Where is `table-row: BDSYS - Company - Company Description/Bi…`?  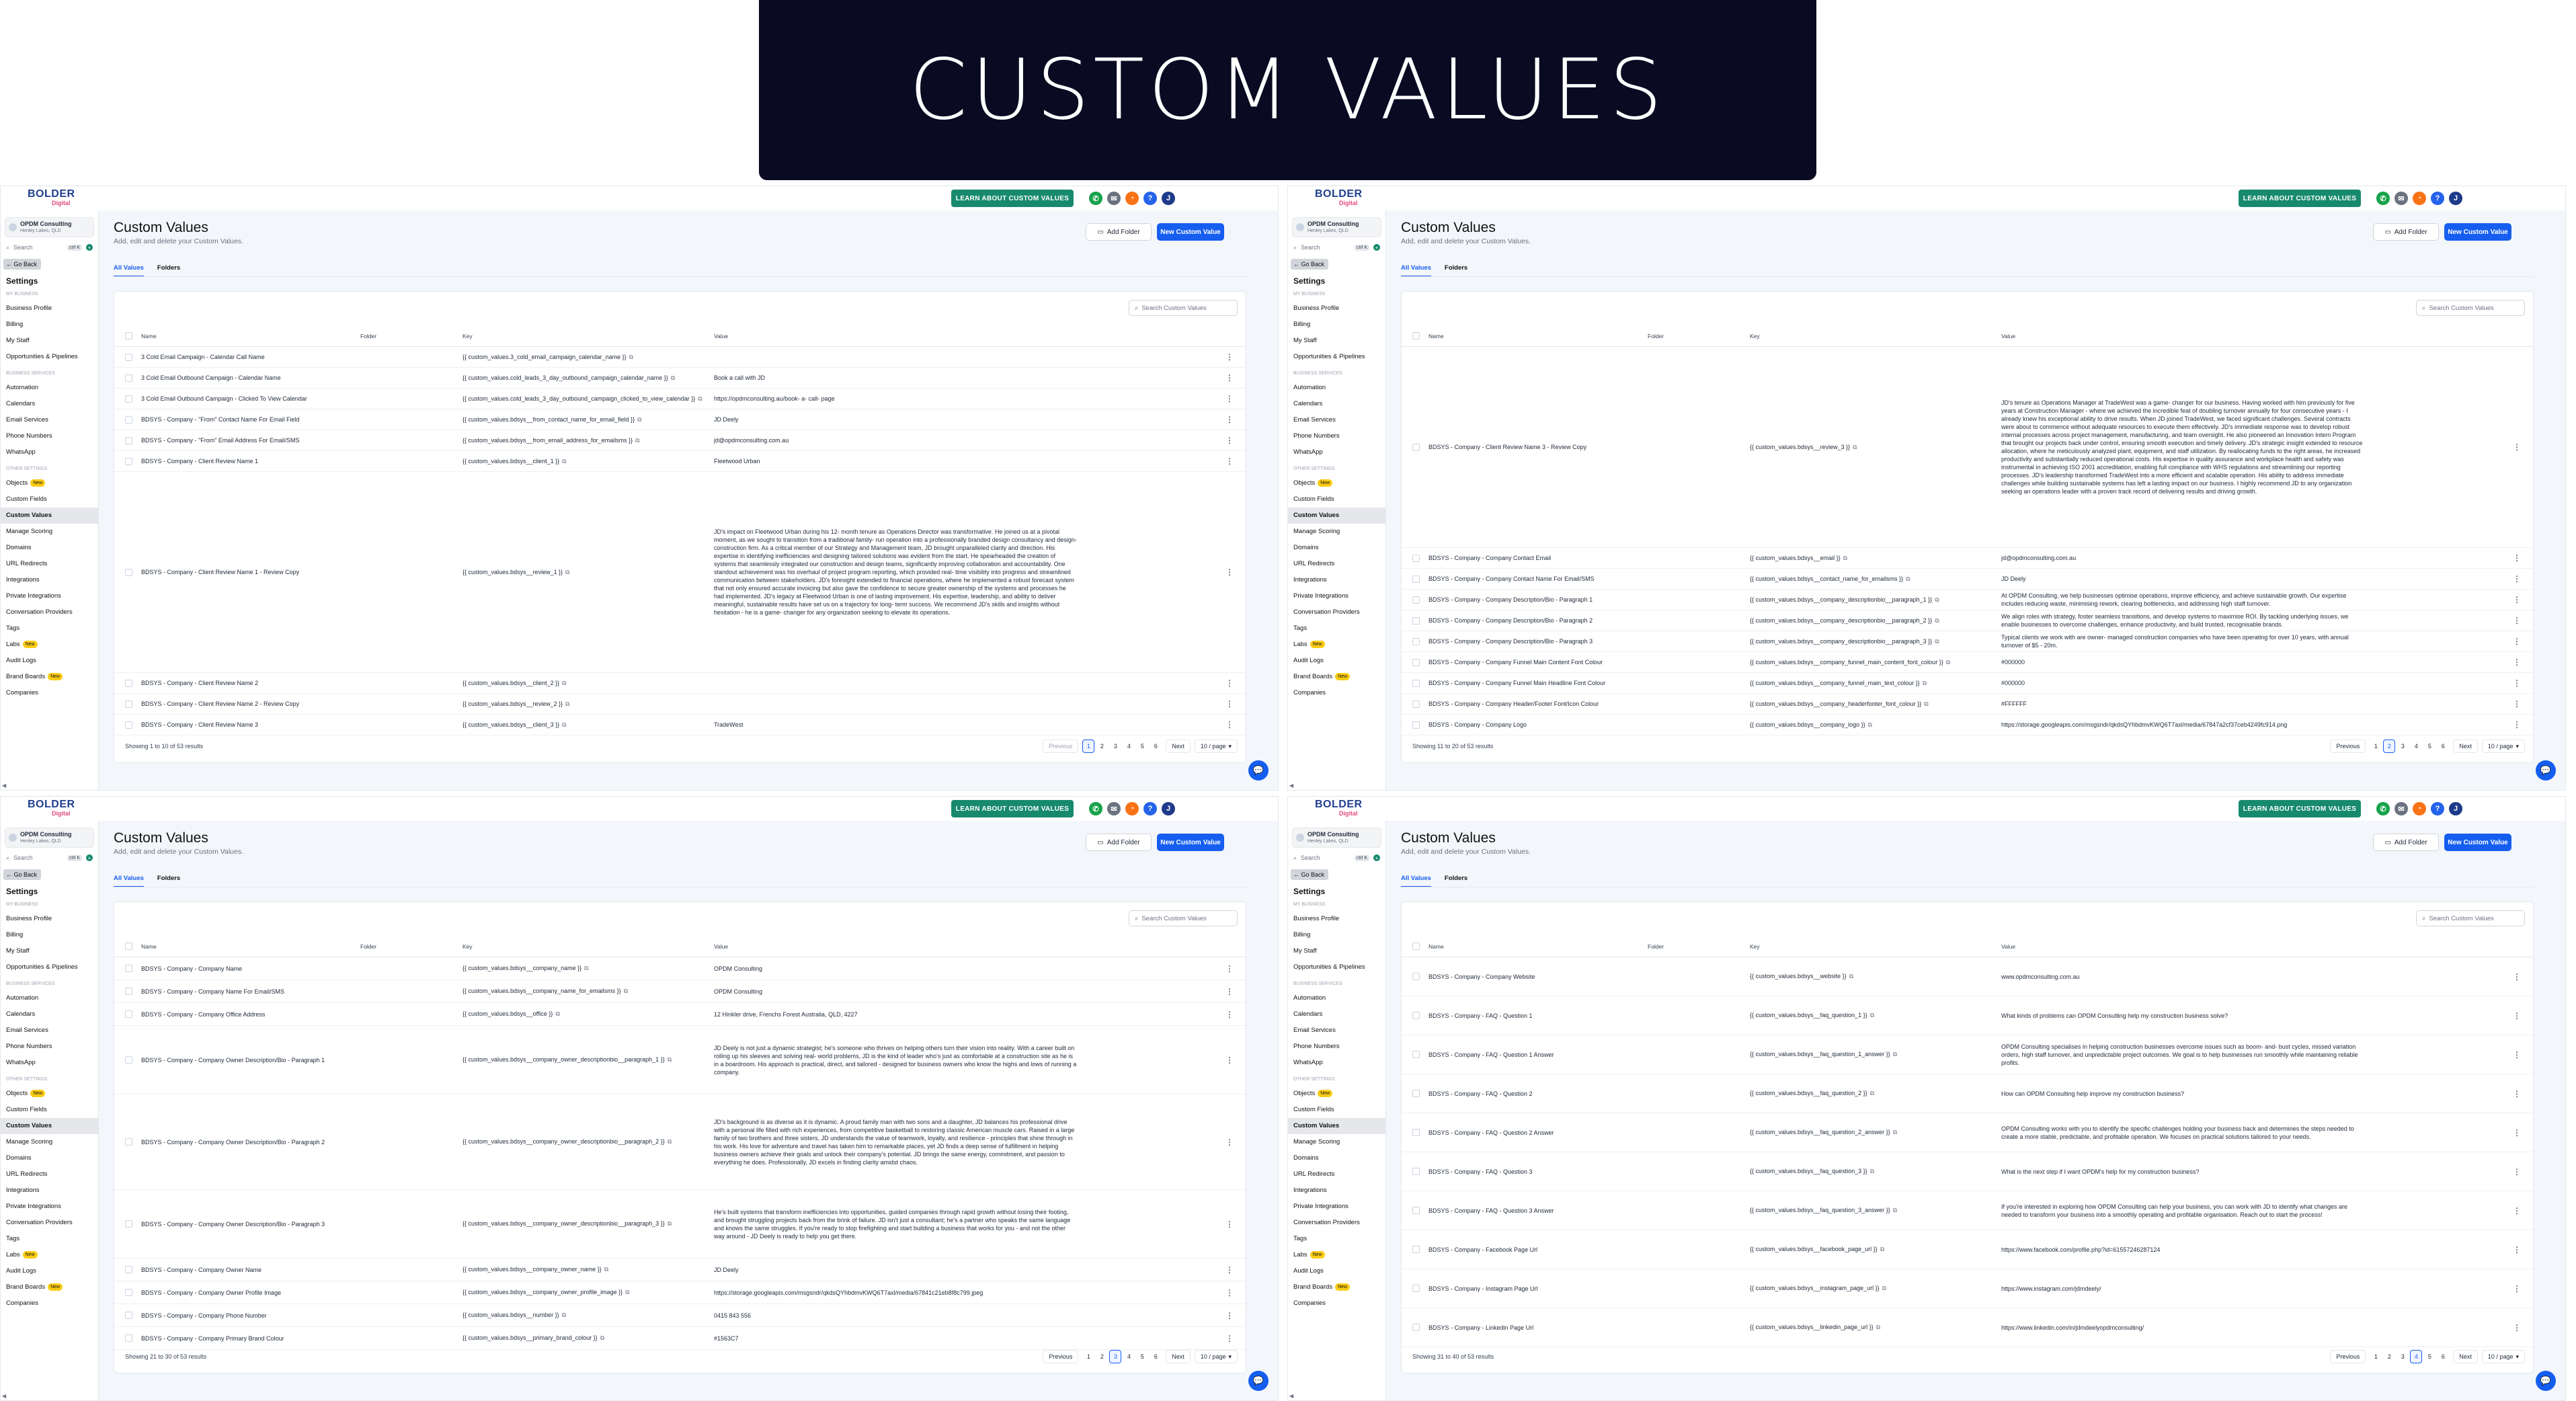 table-row: BDSYS - Company - Company Description/Bi… is located at coordinates (1967, 600).